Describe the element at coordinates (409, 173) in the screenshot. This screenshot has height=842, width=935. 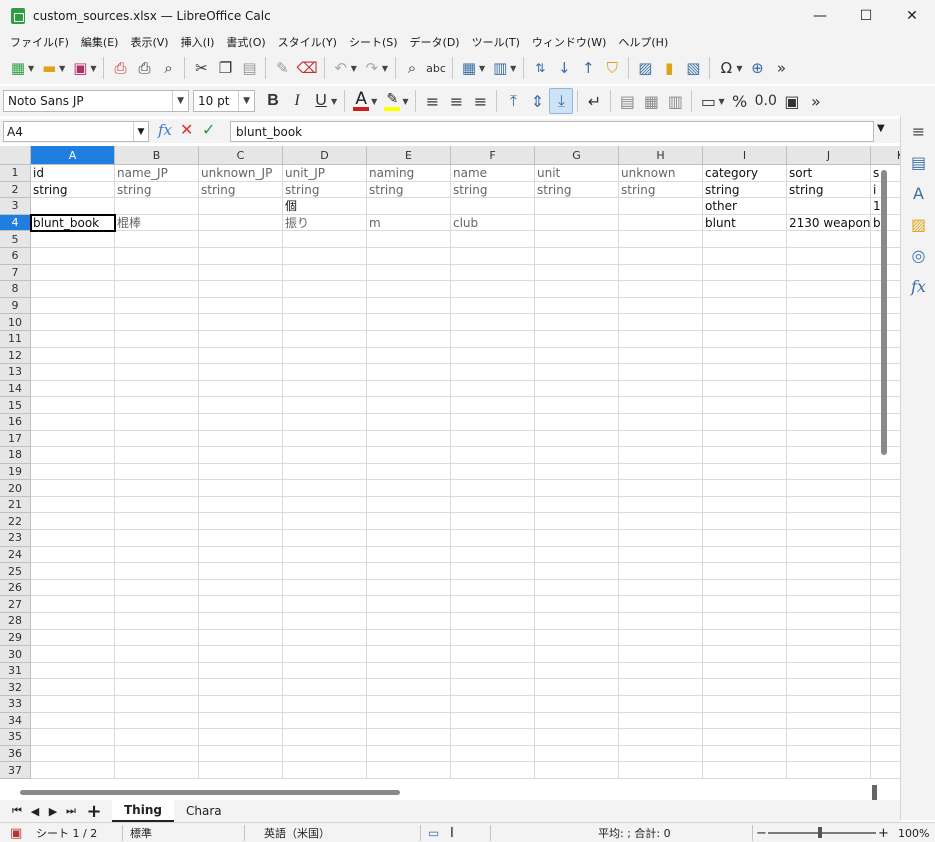
I see `cell: naming` at that location.